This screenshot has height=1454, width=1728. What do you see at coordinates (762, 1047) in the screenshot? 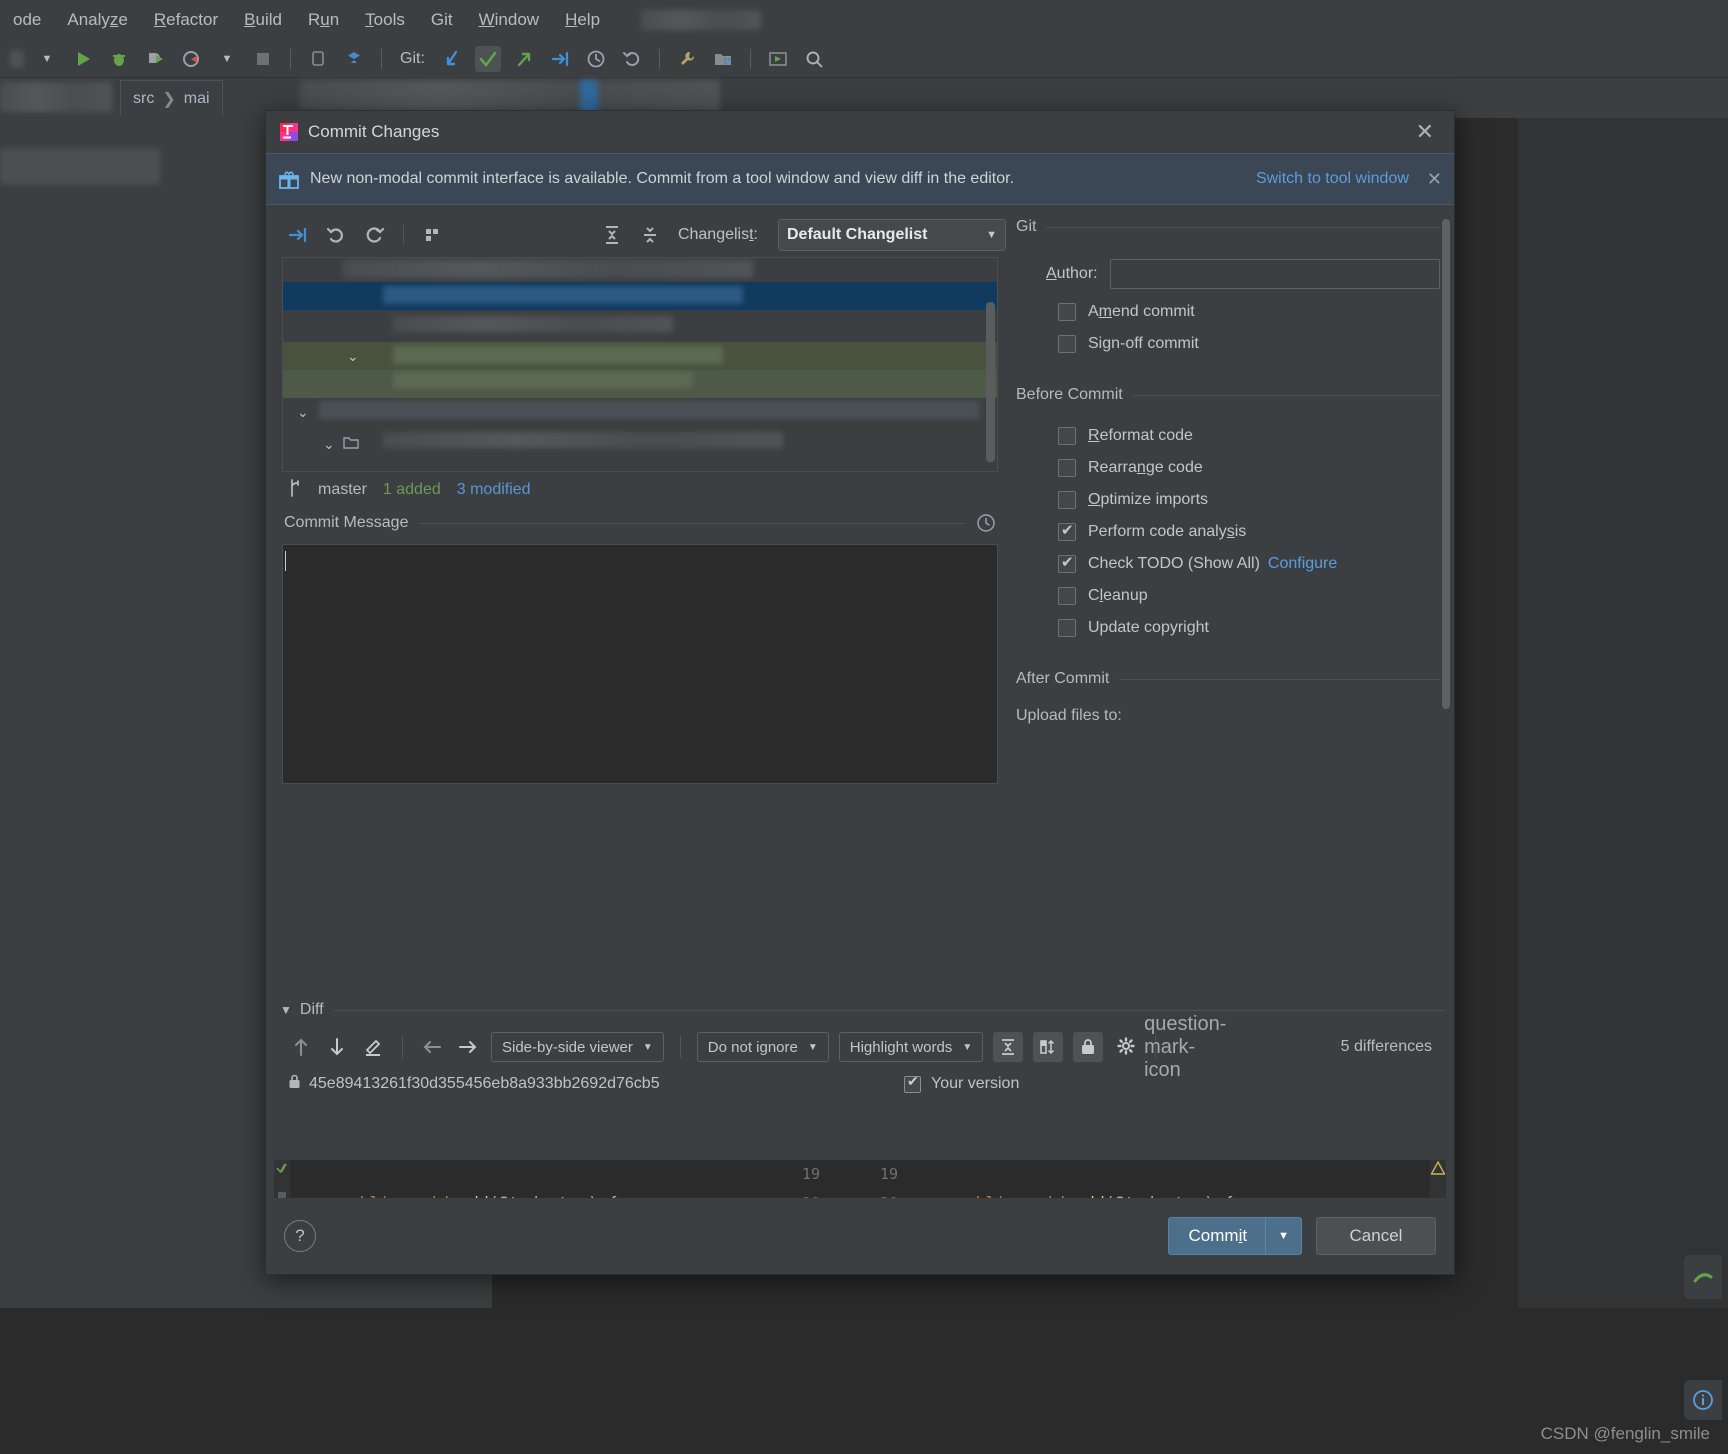
I see `whitespace-mode-combo: Do not ignore ▼` at bounding box center [762, 1047].